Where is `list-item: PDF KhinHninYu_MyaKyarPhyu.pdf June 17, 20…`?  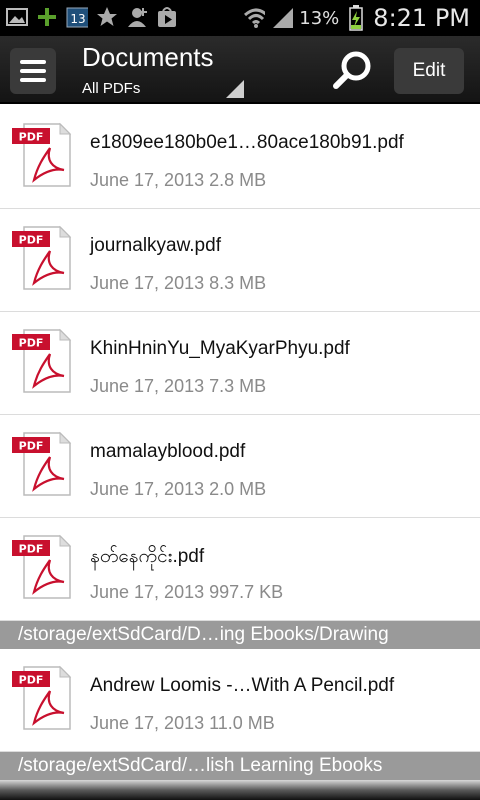
list-item: PDF KhinHninYu_MyaKyarPhyu.pdf June 17, 20… is located at coordinates (240, 363).